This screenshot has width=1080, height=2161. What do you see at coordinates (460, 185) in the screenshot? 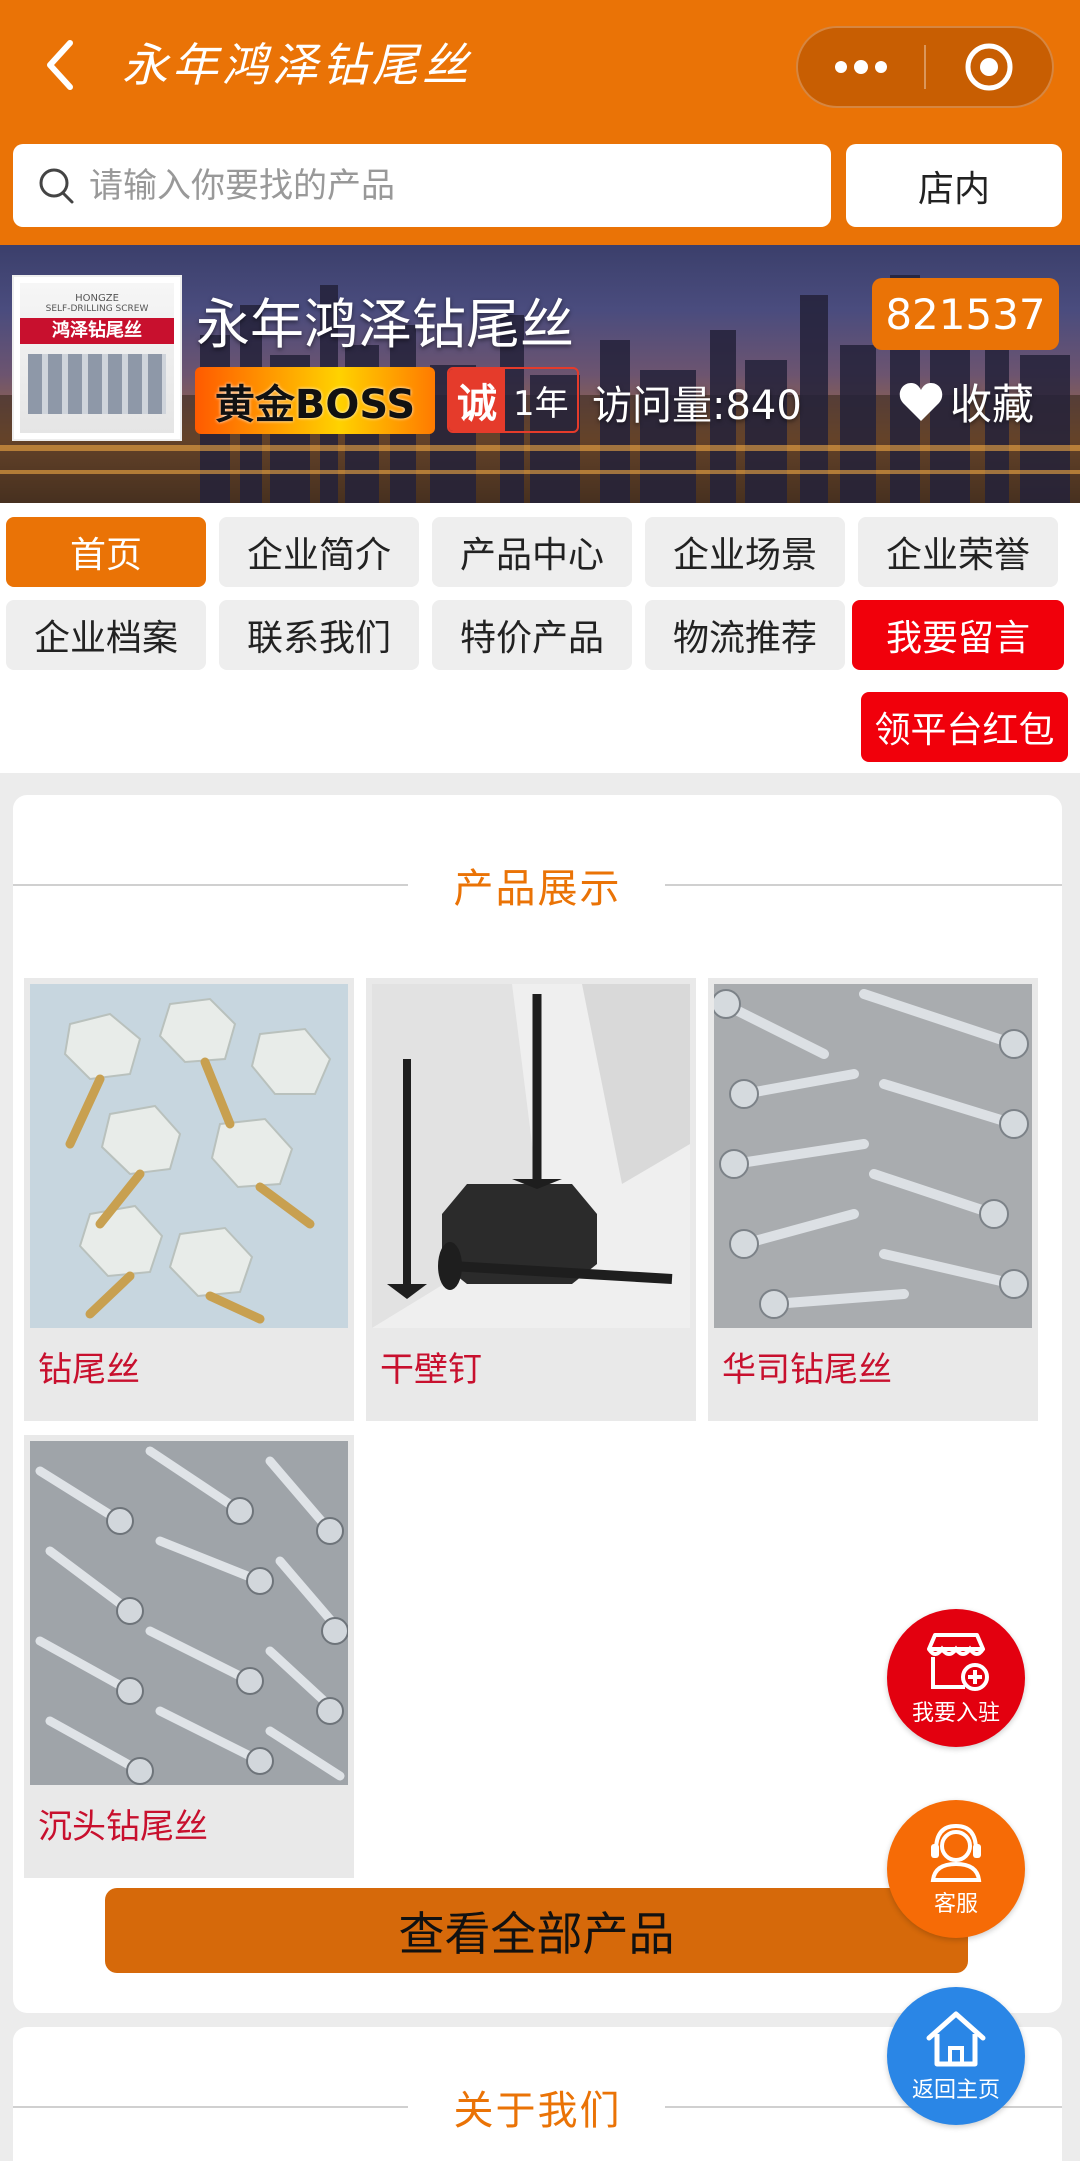
I see `search-input` at bounding box center [460, 185].